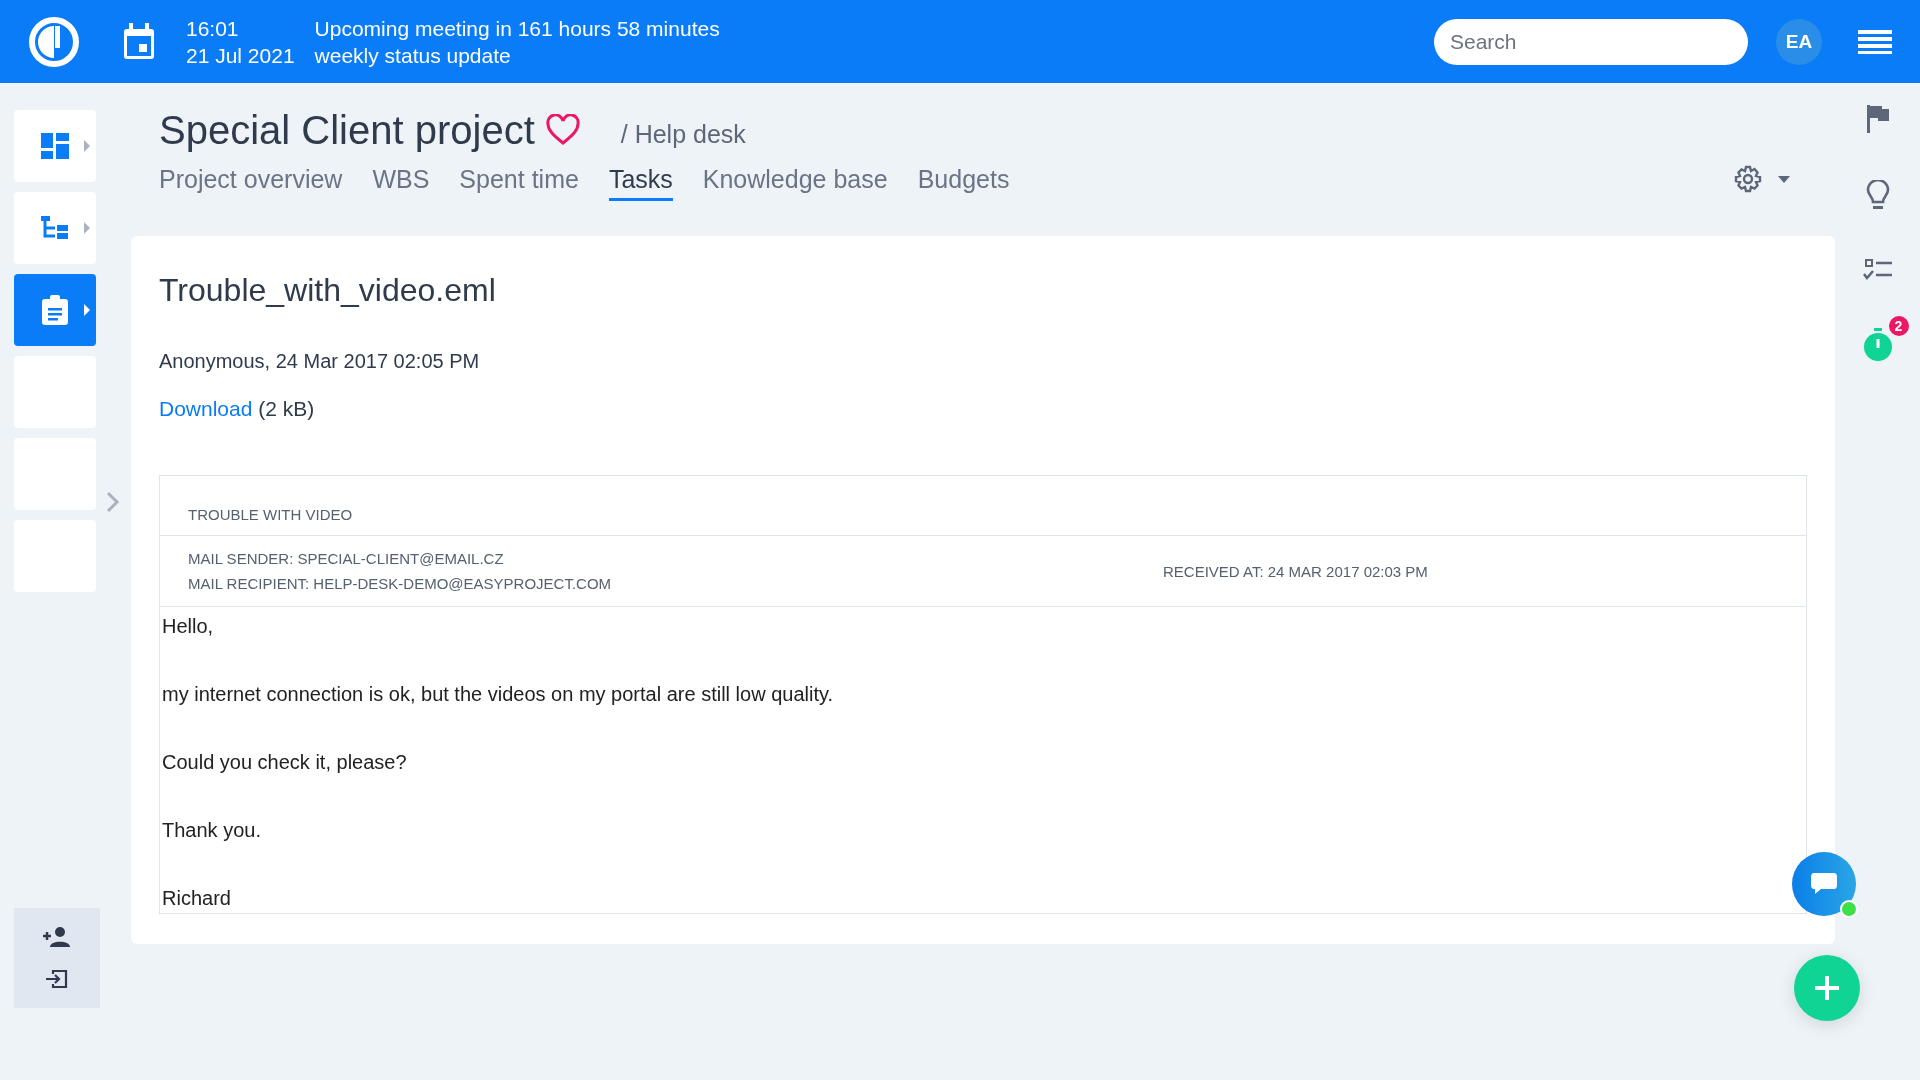 This screenshot has height=1080, width=1920. Describe the element at coordinates (1824, 884) in the screenshot. I see `speech-bubble-icon` at that location.